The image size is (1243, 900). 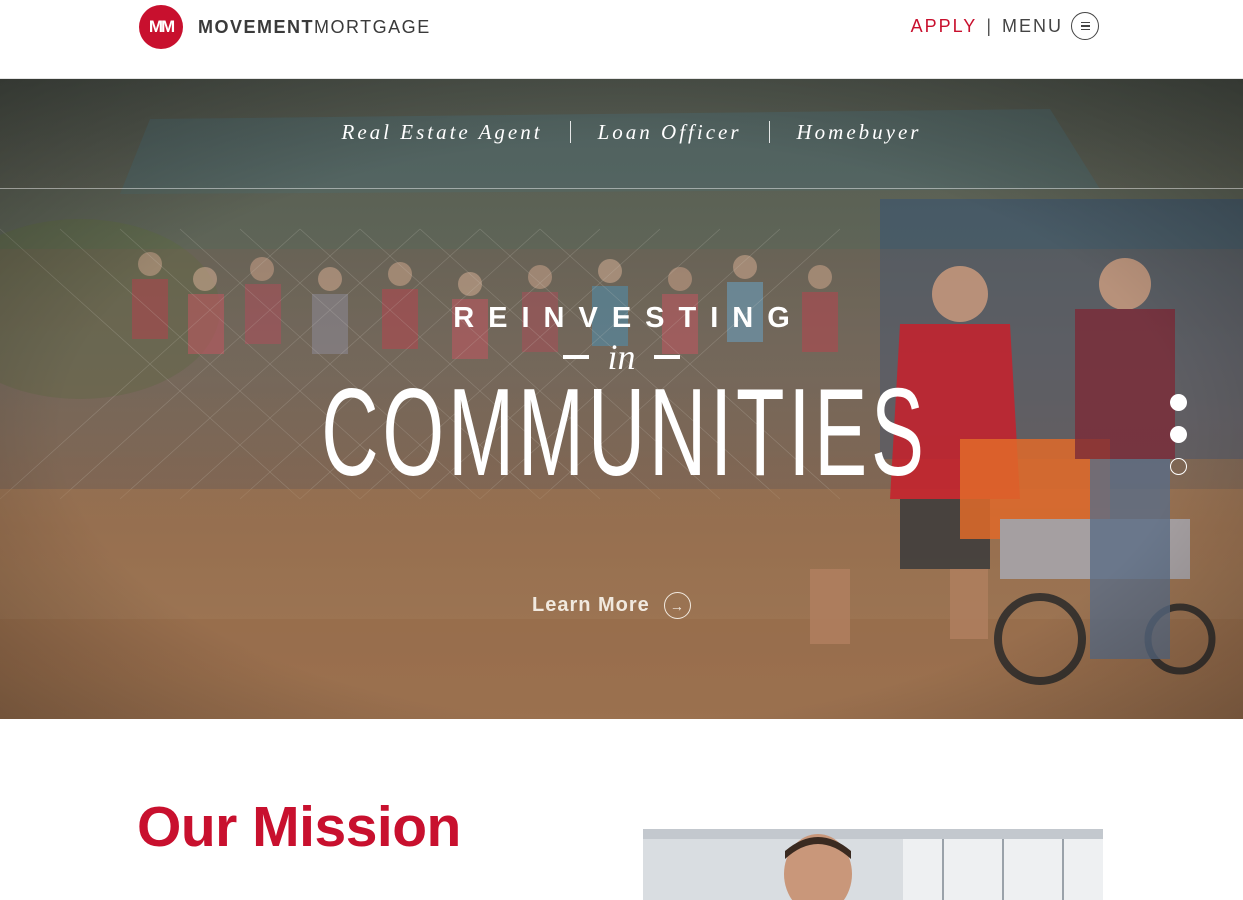 What do you see at coordinates (670, 132) in the screenshot?
I see `tab-loan-officer: Loan Officer` at bounding box center [670, 132].